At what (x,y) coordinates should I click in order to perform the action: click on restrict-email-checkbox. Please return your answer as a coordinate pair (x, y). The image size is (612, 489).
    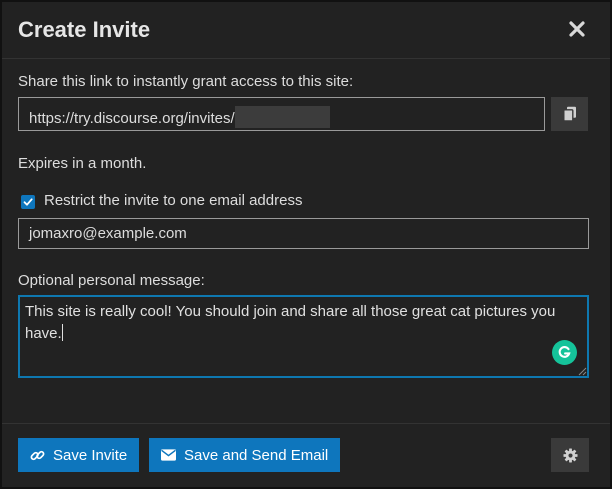
    Looking at the image, I should click on (28, 202).